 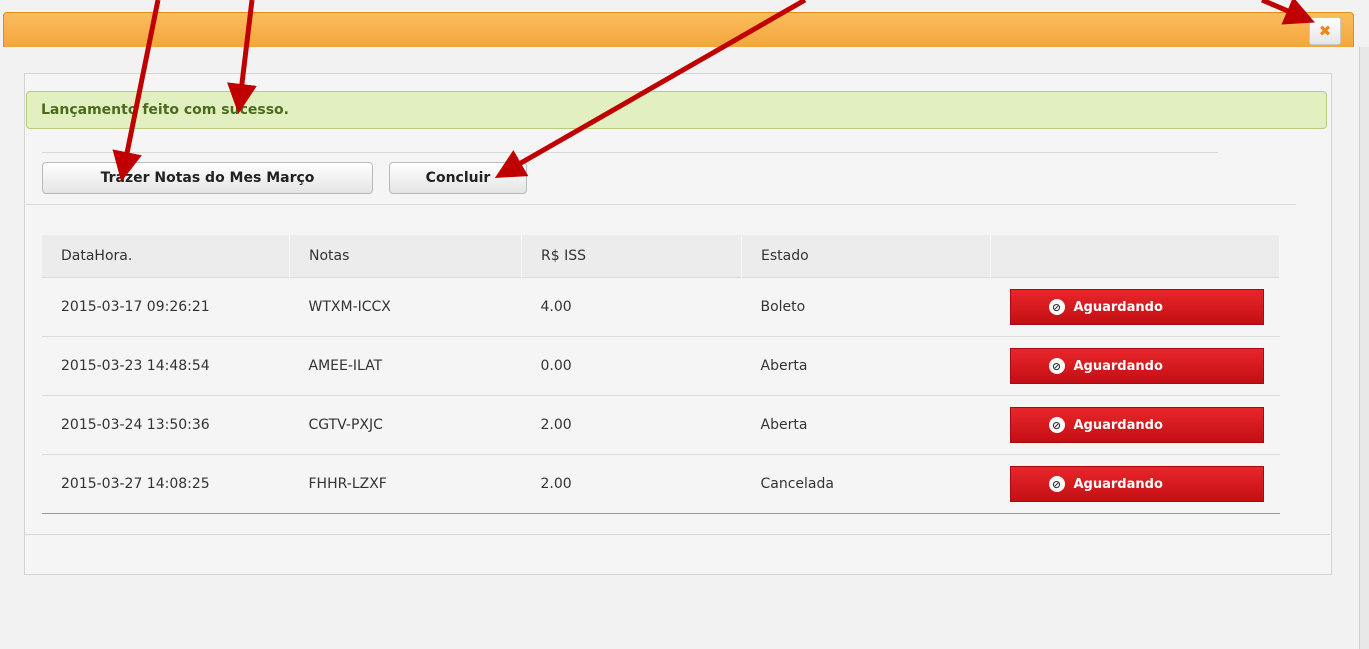 What do you see at coordinates (405, 366) in the screenshot?
I see `cell-nota: AMEE-ILAT` at bounding box center [405, 366].